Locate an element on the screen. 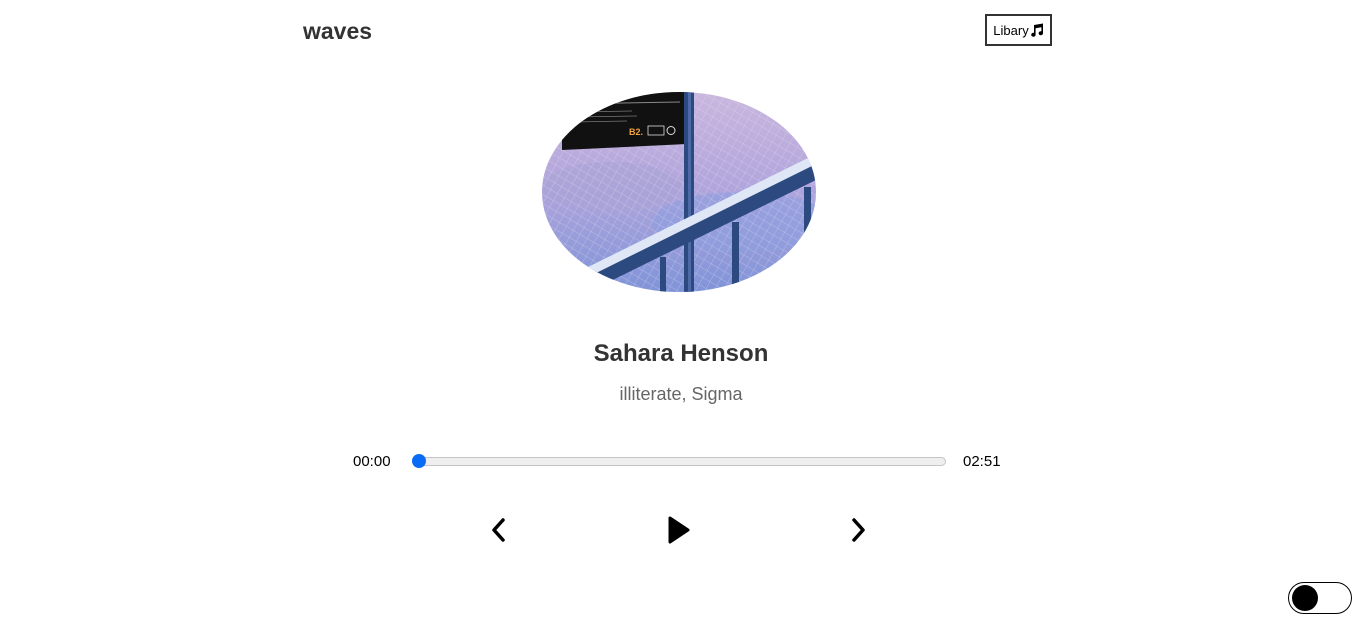 Image resolution: width=1362 pixels, height=622 pixels. chevron-left-icon is located at coordinates (498, 530).